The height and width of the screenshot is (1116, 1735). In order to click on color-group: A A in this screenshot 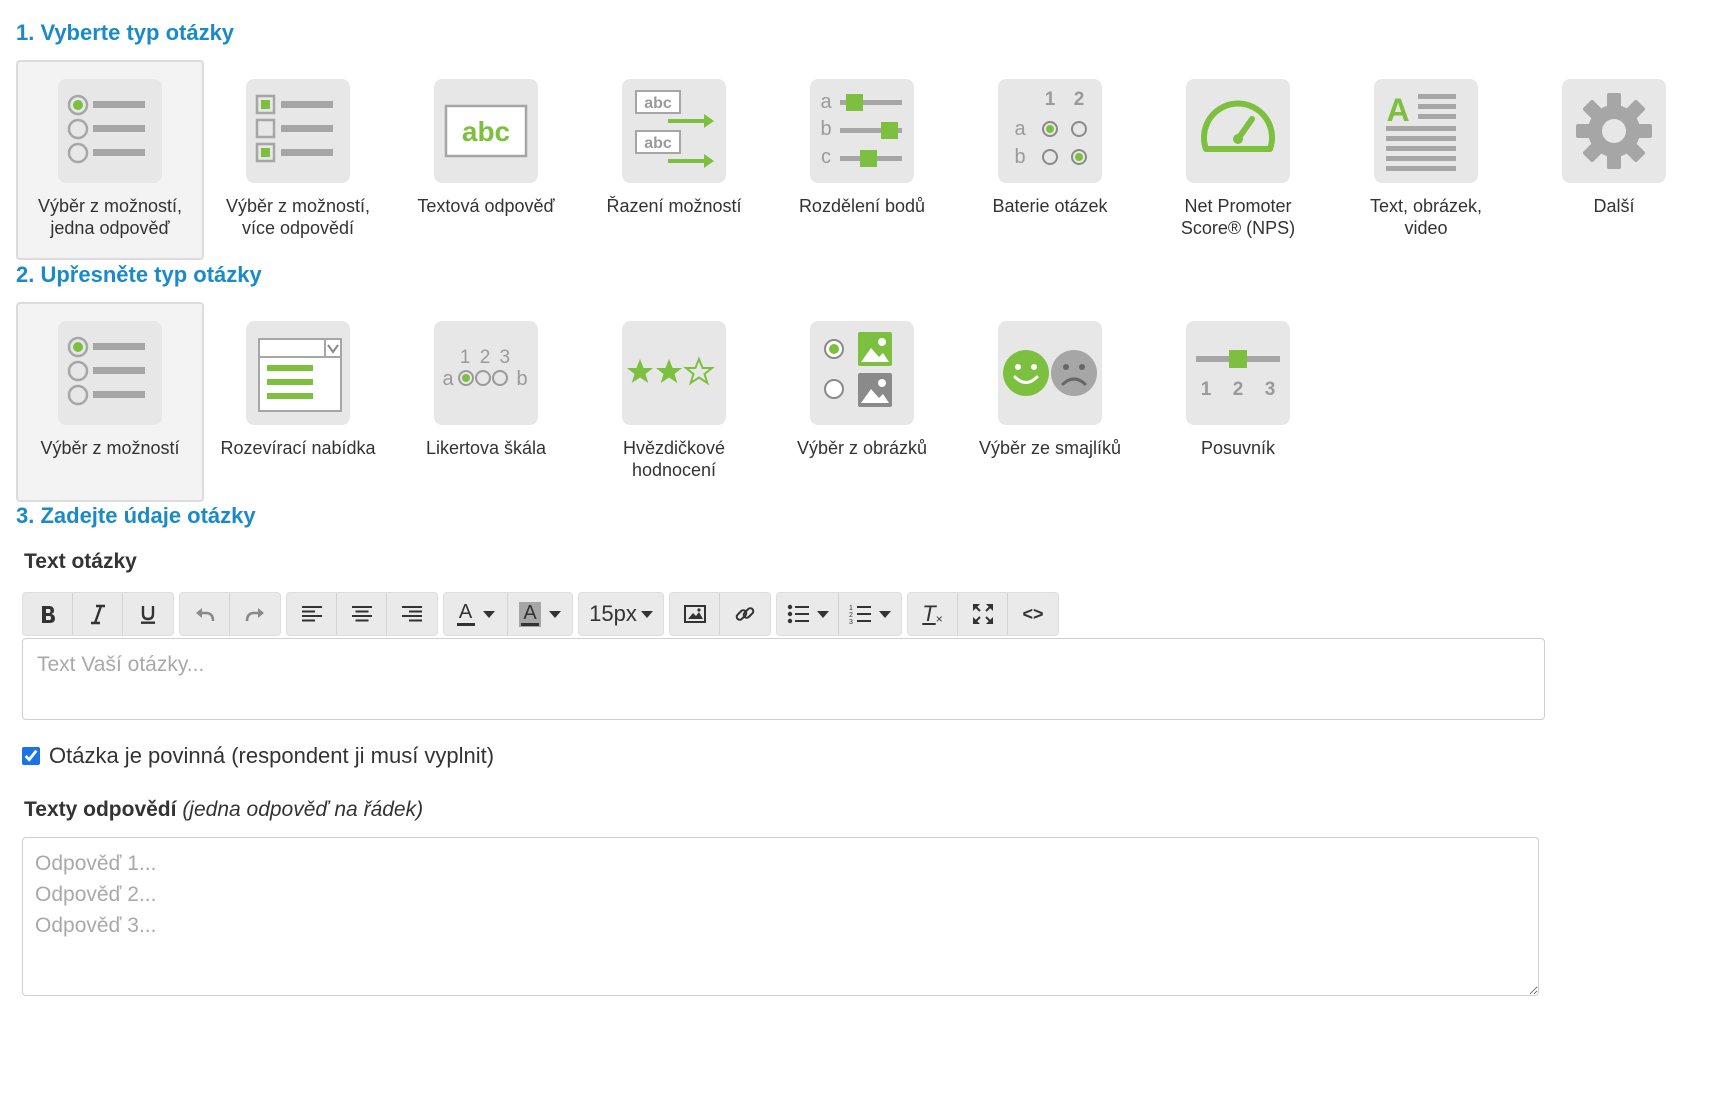, I will do `click(508, 614)`.